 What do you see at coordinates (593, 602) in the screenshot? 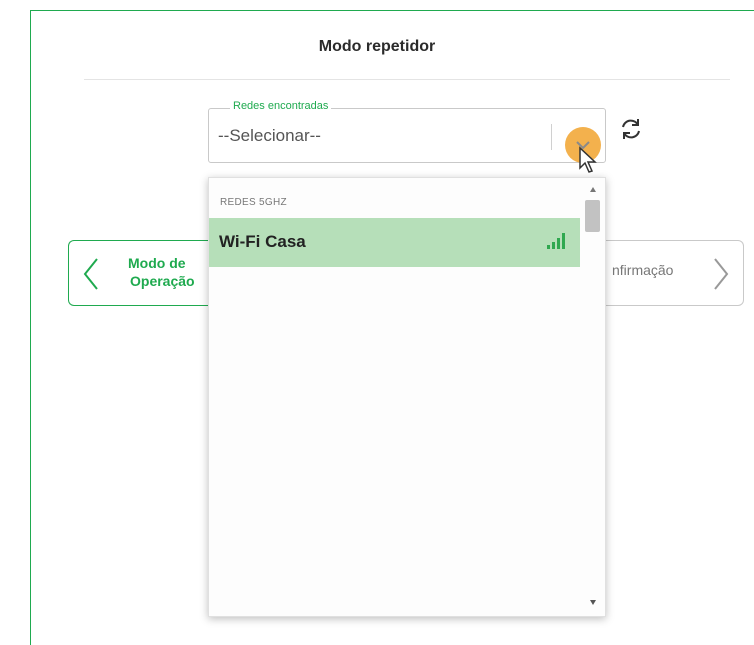
I see `scroll-down-arrow-icon` at bounding box center [593, 602].